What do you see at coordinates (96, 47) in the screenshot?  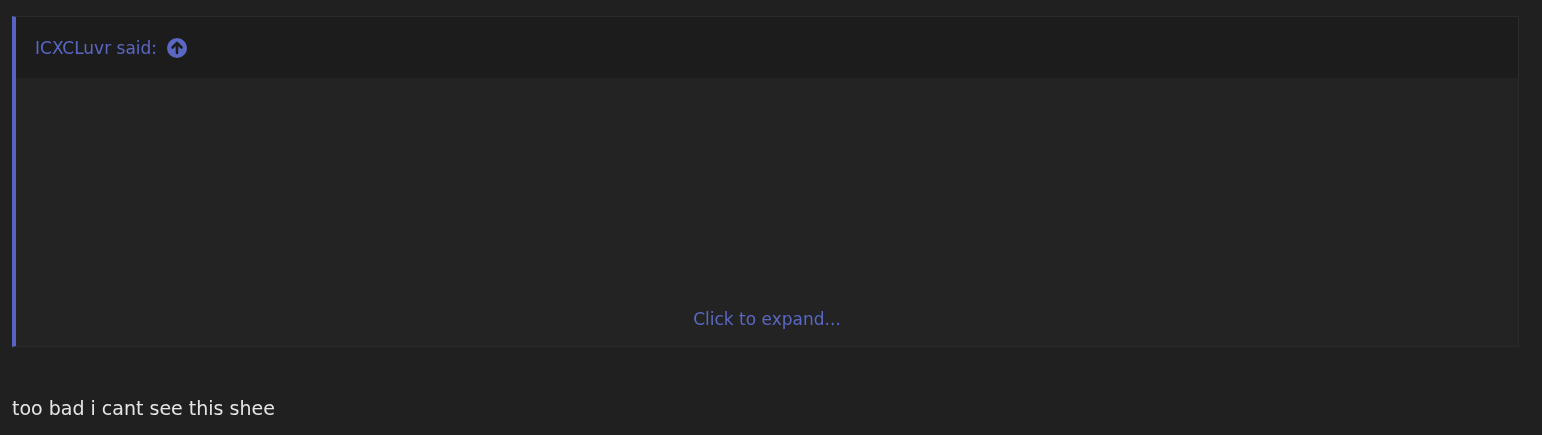 I see `quote-author: ICXCLuvr said:` at bounding box center [96, 47].